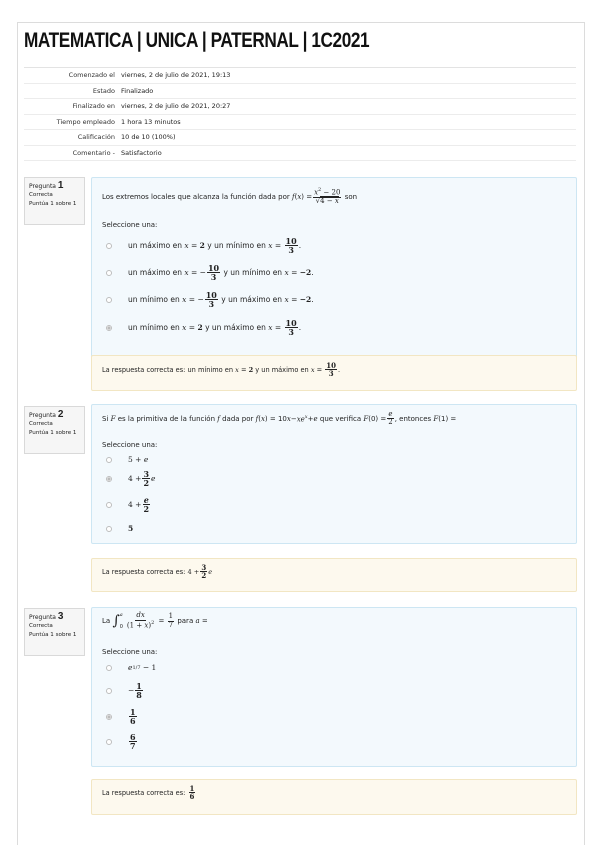  I want to click on option-2c: 4 + e 2, so click(128, 505).